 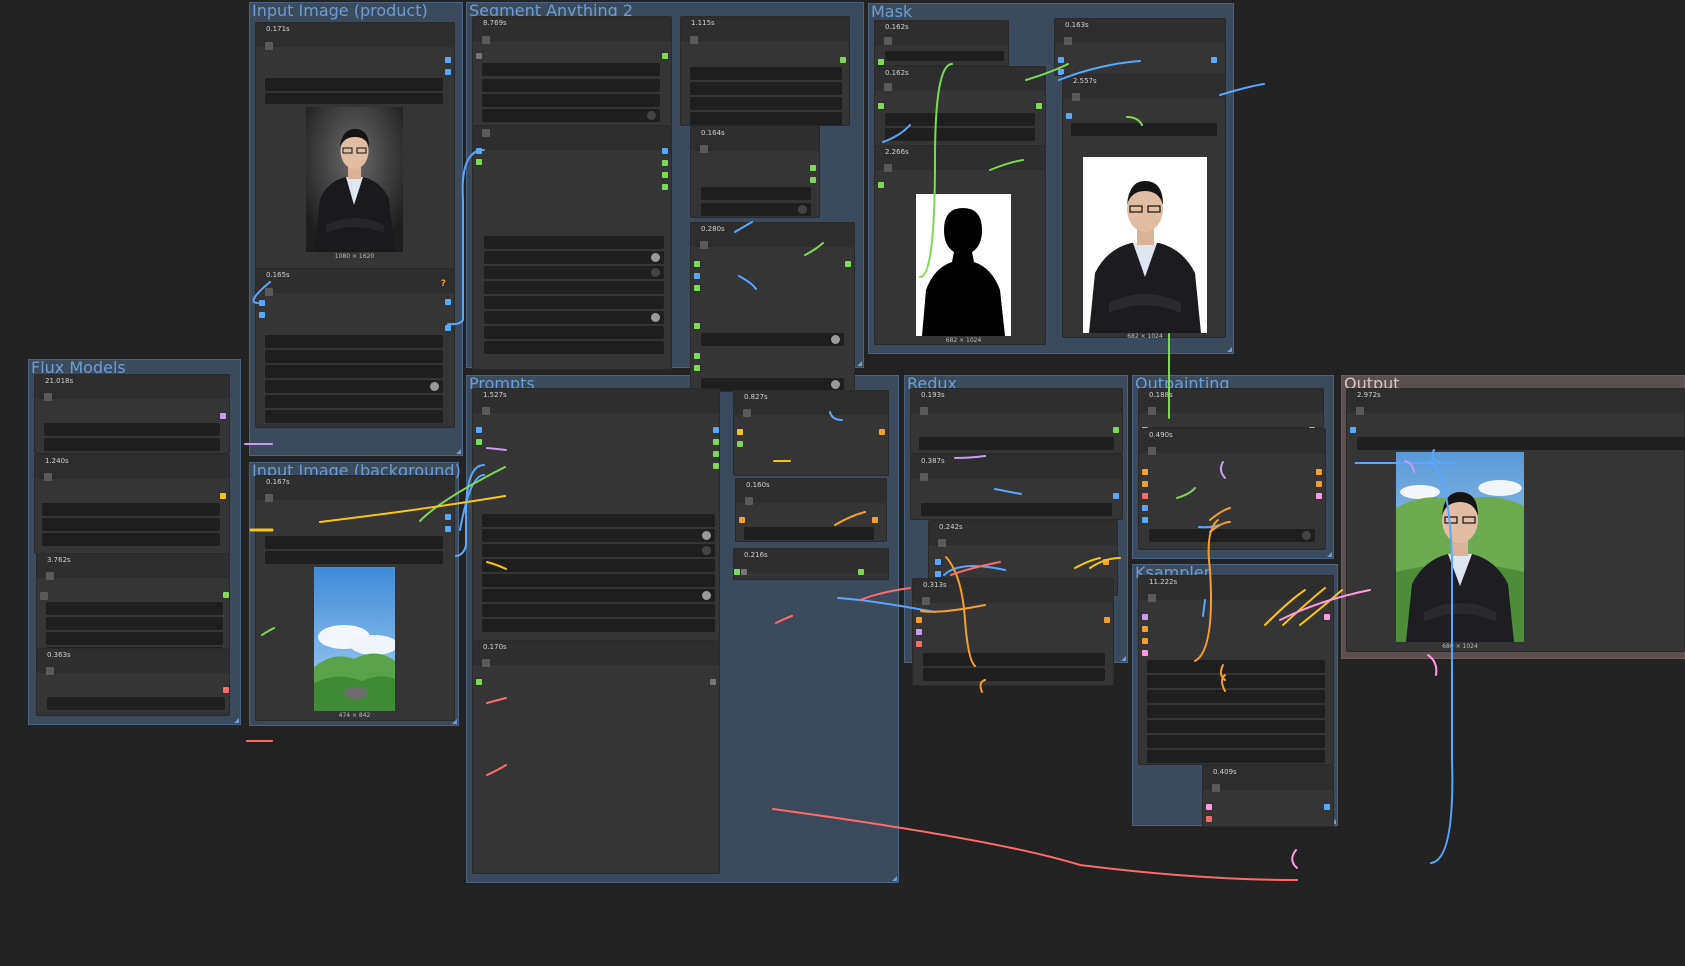 What do you see at coordinates (1209, 807) in the screenshot?
I see `samples-input-port` at bounding box center [1209, 807].